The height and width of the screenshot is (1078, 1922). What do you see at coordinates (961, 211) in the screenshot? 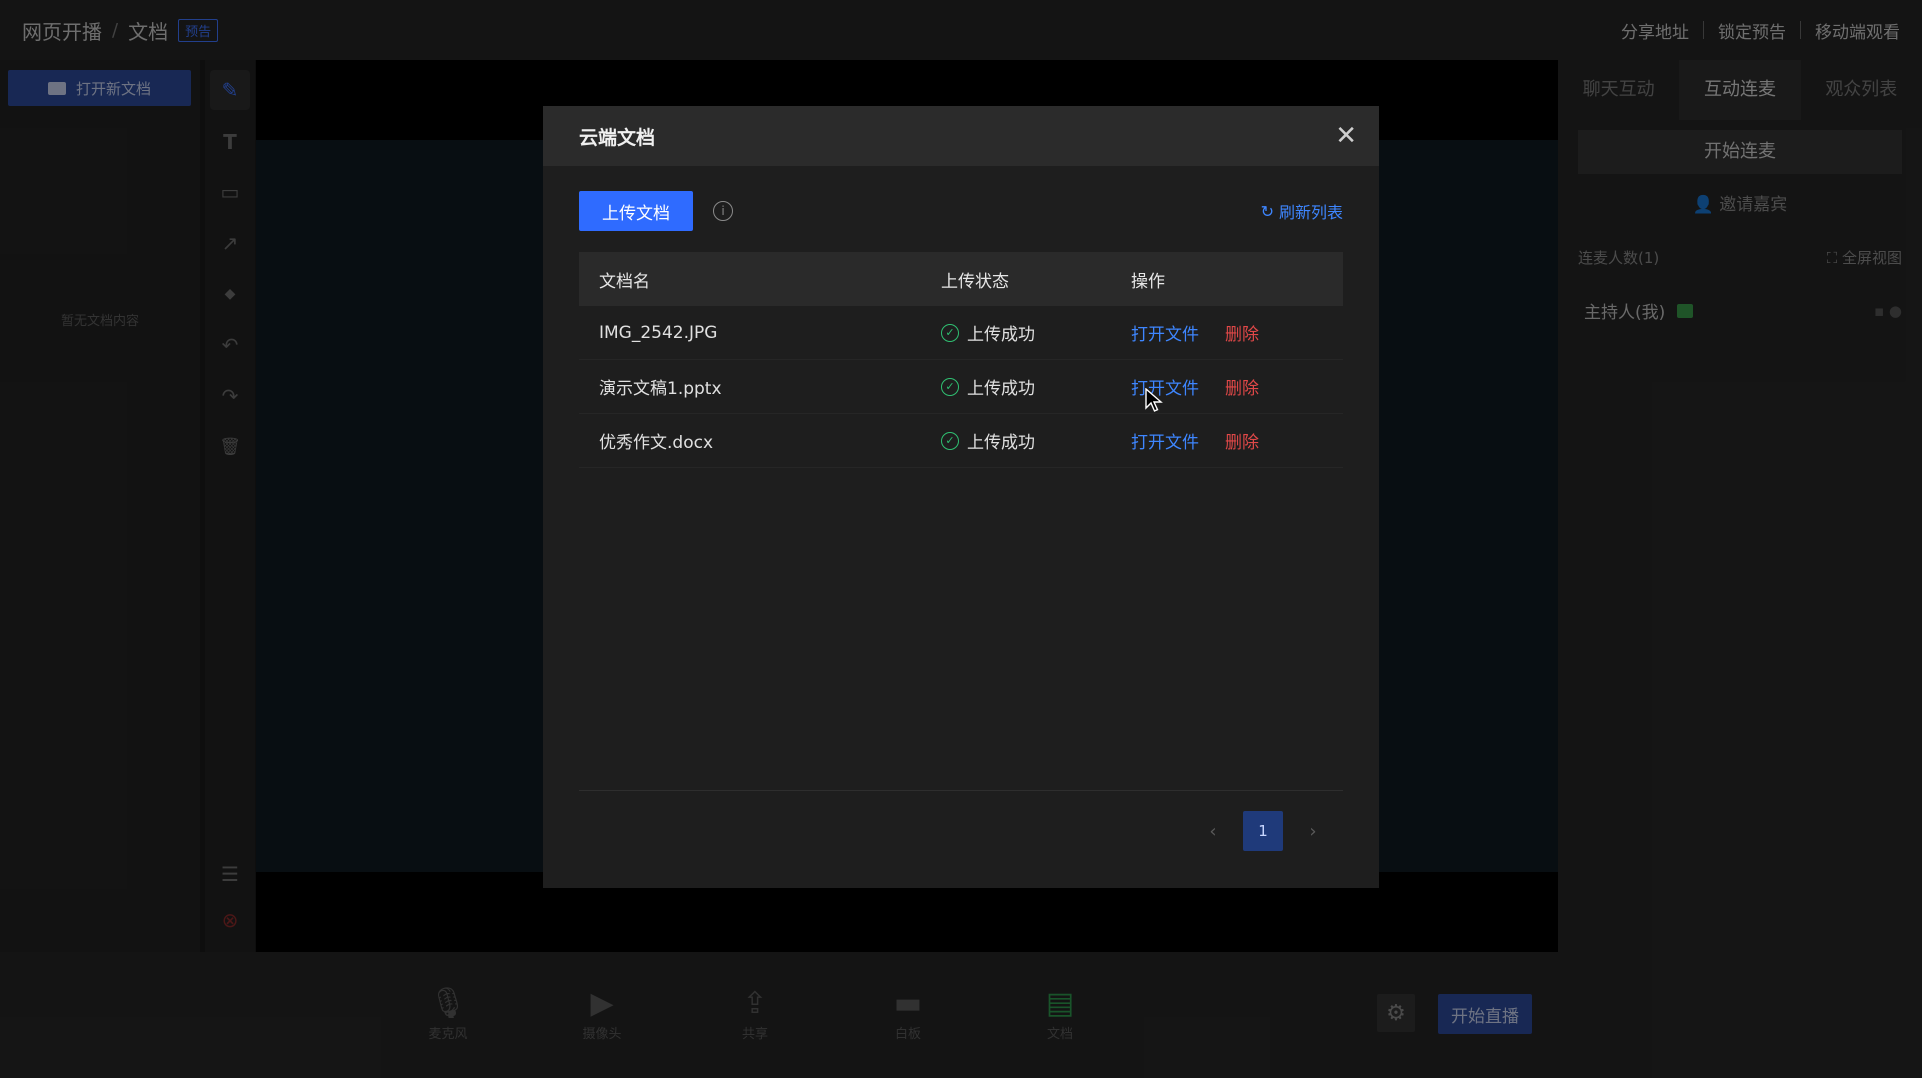
I see `modal-toolbar: 上传文档 i ↻ 刷新列表` at bounding box center [961, 211].